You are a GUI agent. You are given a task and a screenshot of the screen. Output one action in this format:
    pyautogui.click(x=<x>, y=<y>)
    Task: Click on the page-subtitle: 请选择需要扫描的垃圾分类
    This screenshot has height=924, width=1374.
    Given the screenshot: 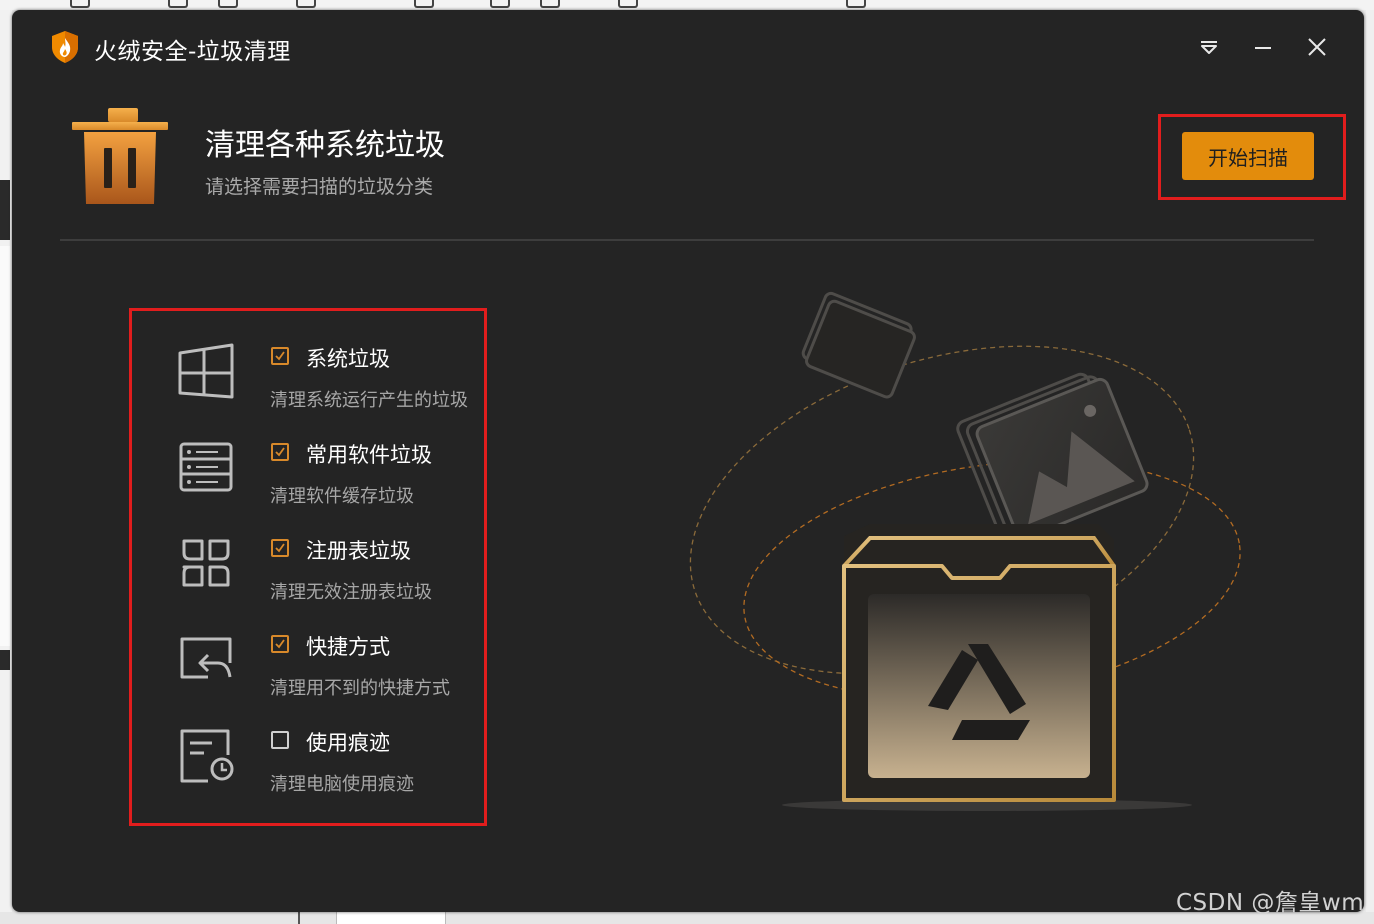 What is the action you would take?
    pyautogui.click(x=319, y=187)
    